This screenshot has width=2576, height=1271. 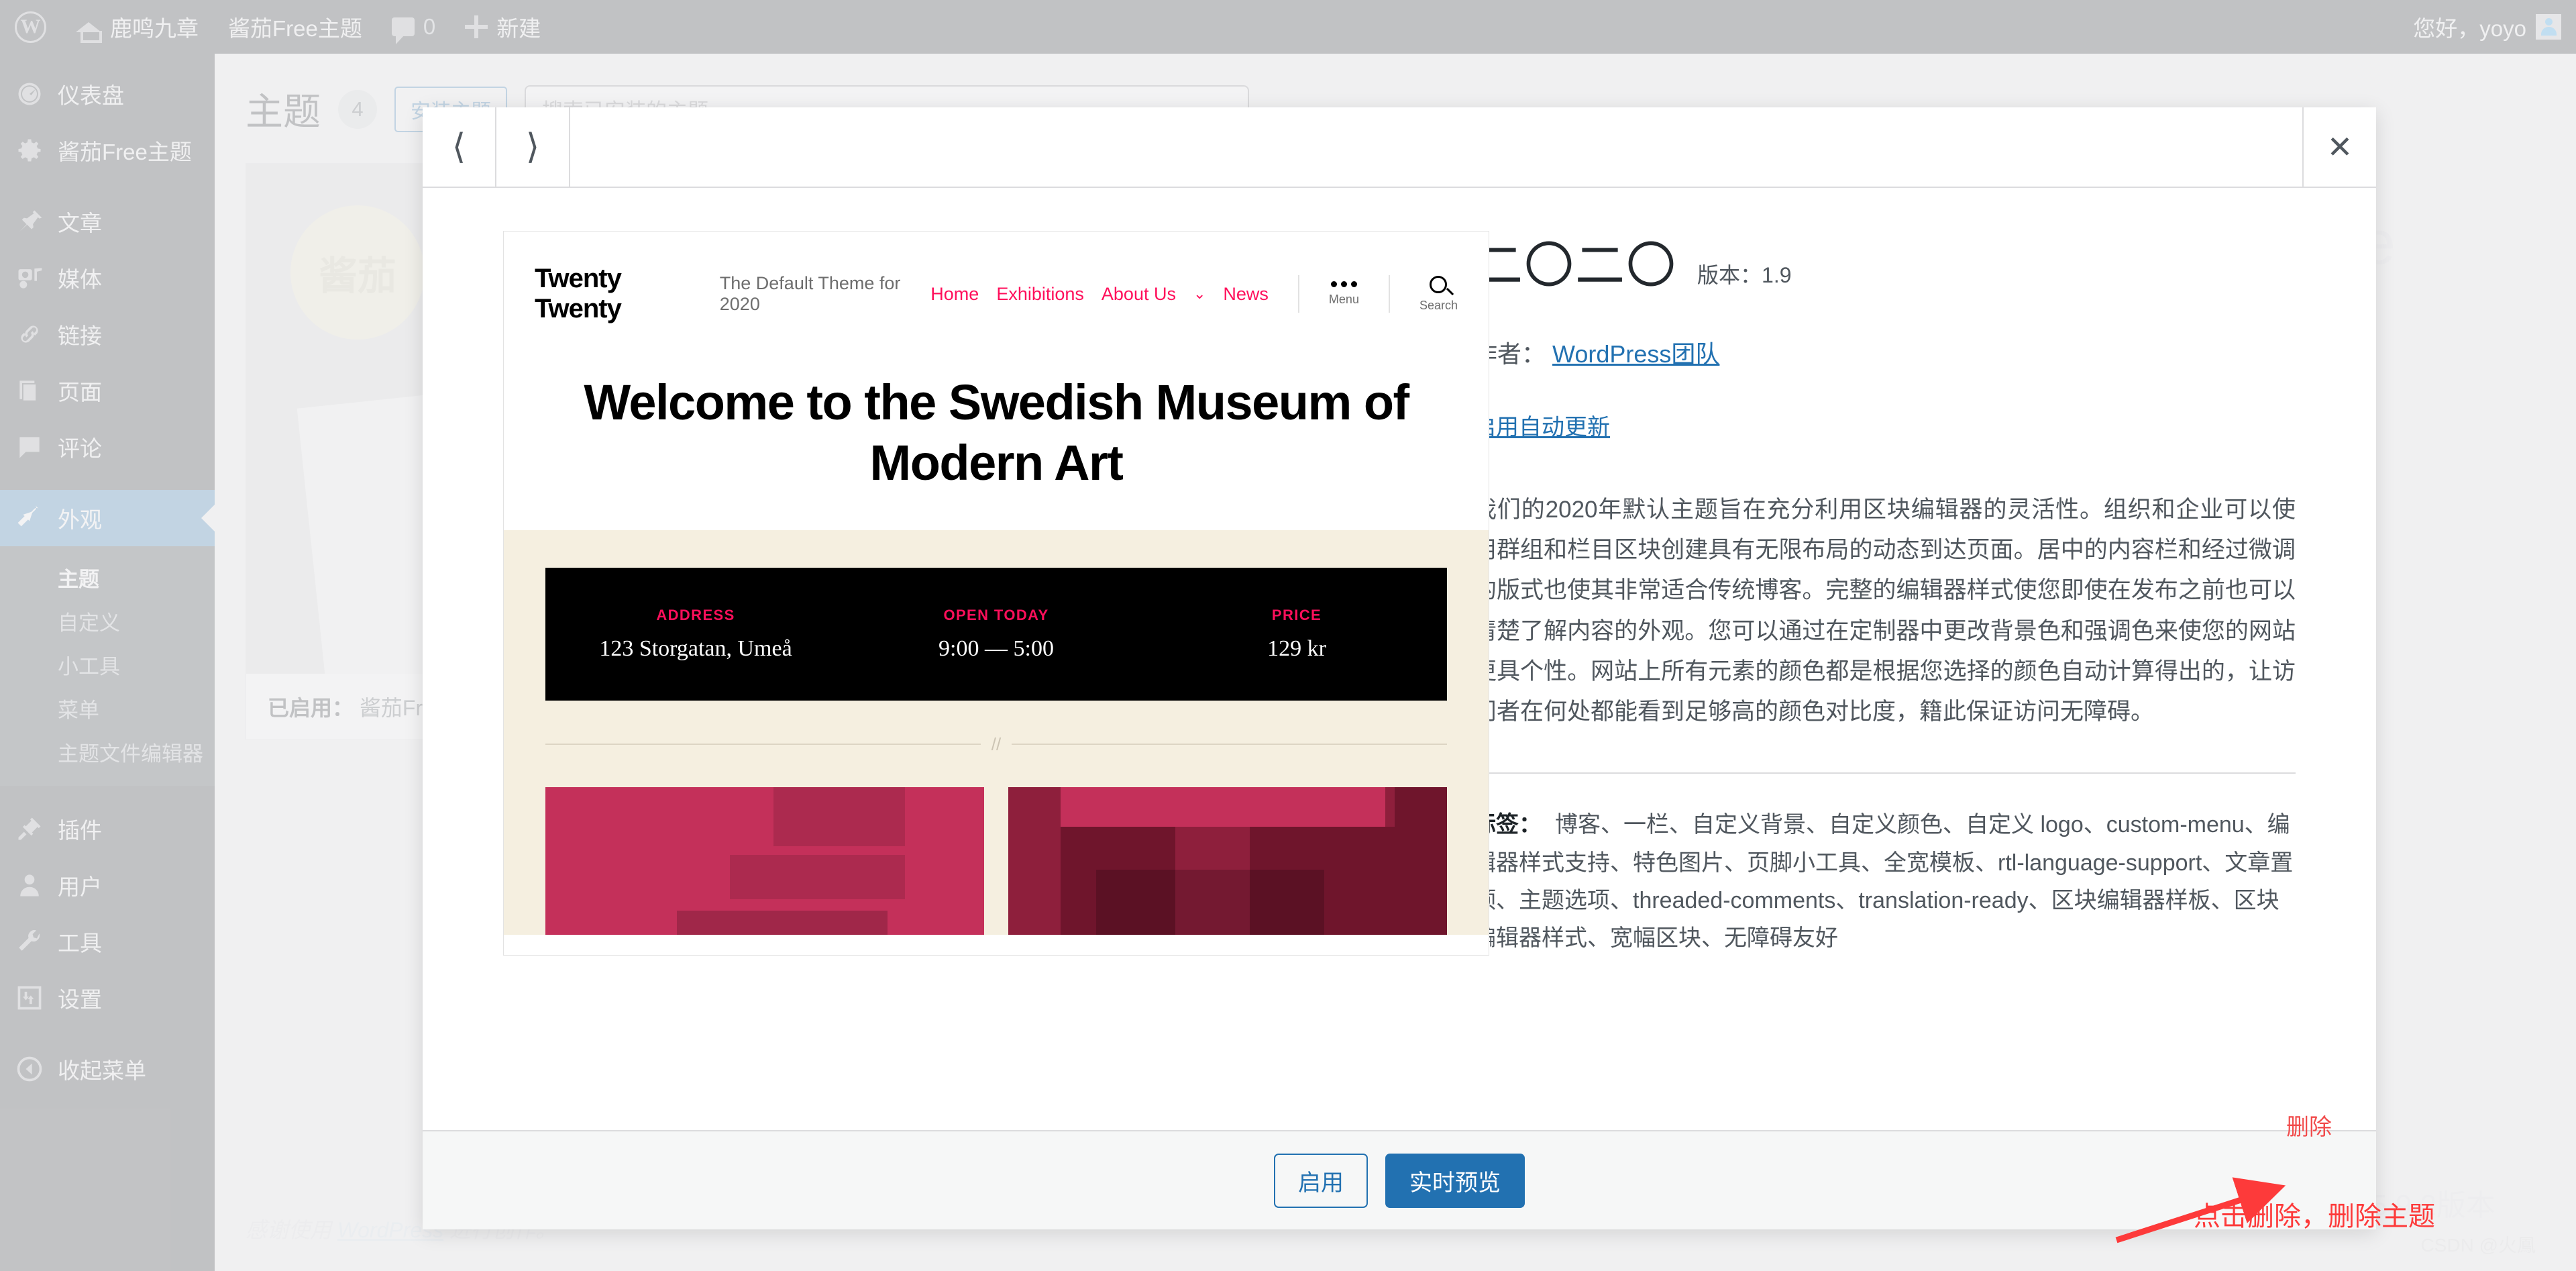 What do you see at coordinates (1296, 614) in the screenshot?
I see `info-key: PRICE` at bounding box center [1296, 614].